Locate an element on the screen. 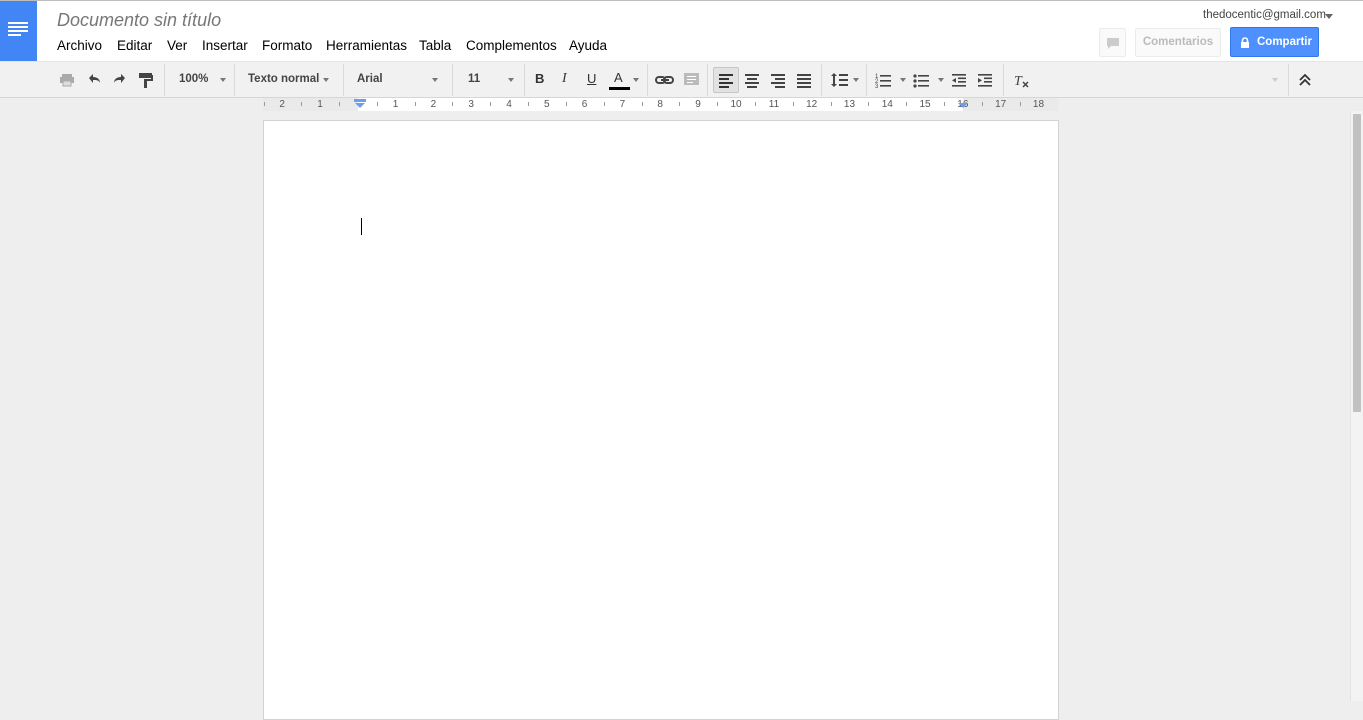 This screenshot has height=720, width=1363. svg-text: T is located at coordinates (1018, 81).